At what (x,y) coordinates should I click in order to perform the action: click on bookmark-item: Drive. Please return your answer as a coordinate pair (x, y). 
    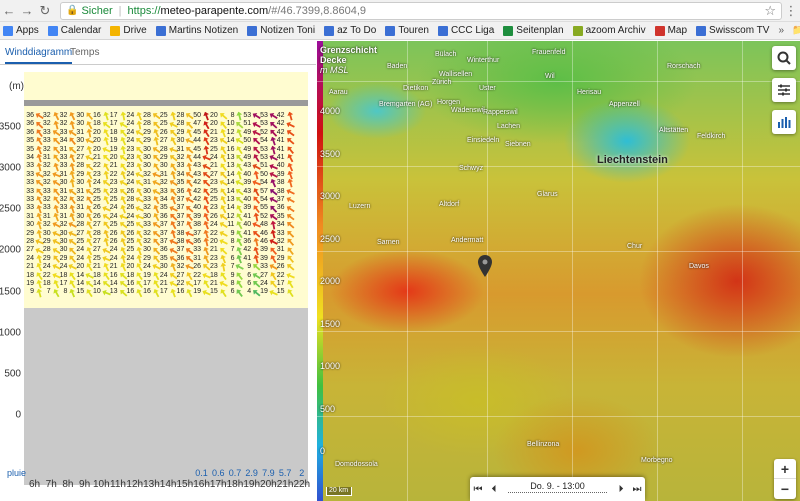
    Looking at the image, I should click on (128, 30).